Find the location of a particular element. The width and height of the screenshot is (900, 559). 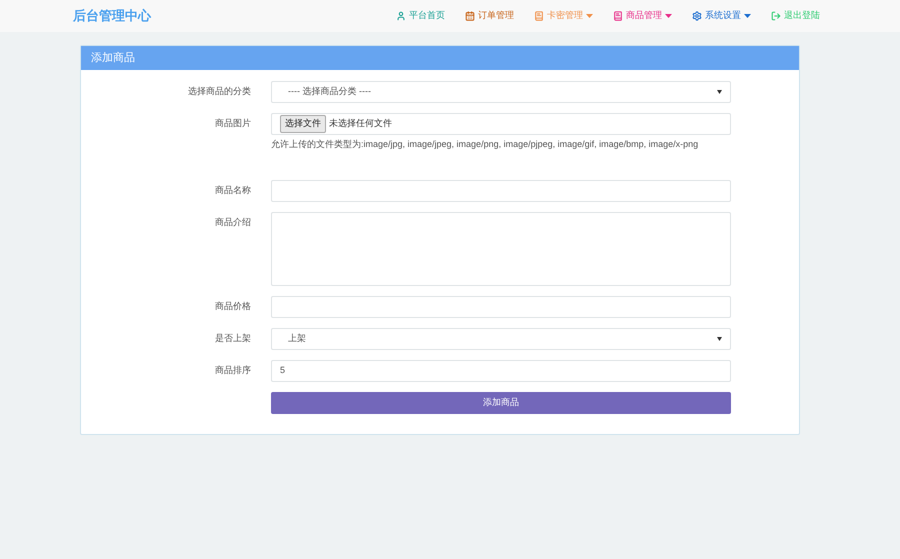

textarea-field is located at coordinates (501, 249).